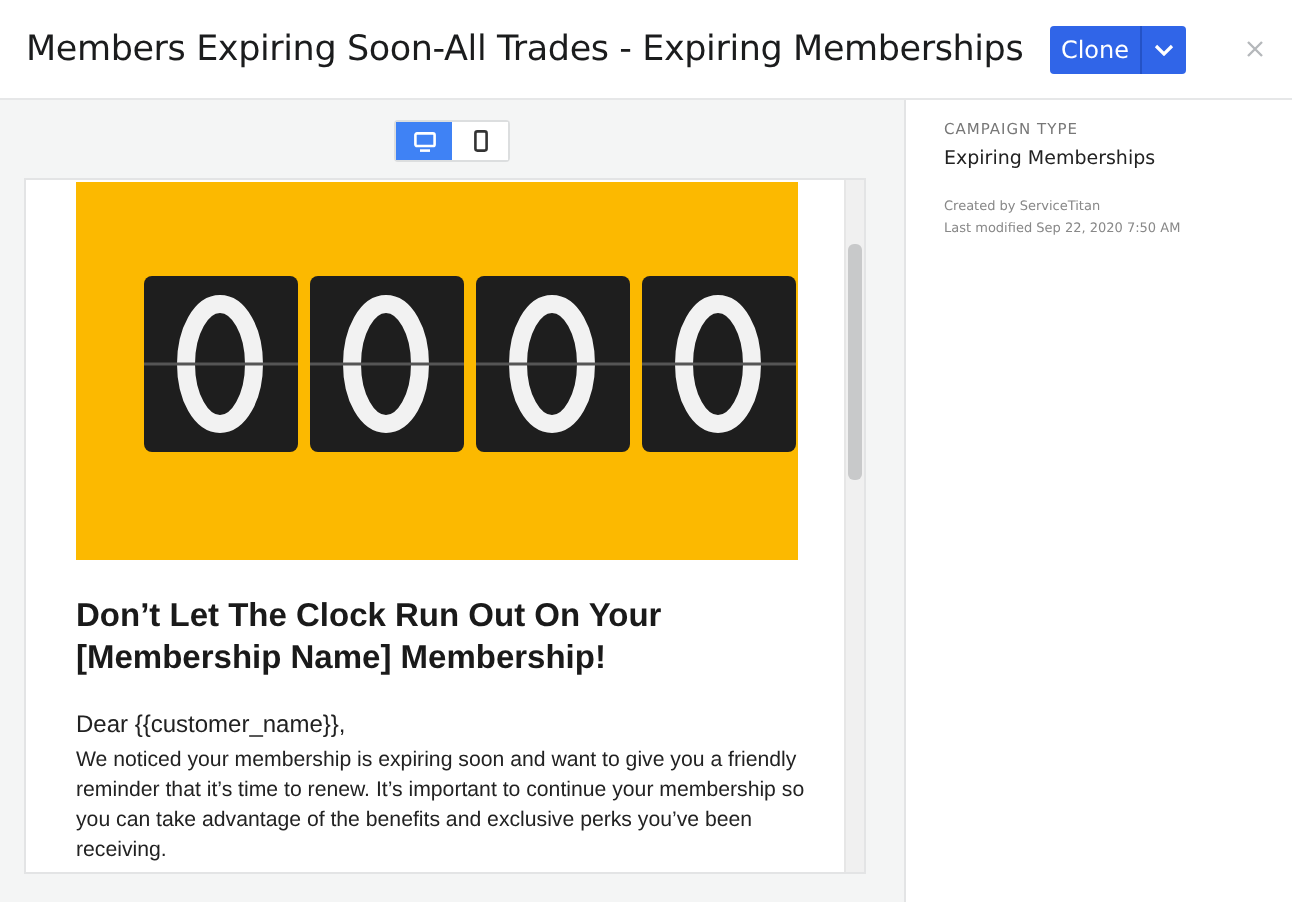  I want to click on dropdown-button, so click(1163, 49).